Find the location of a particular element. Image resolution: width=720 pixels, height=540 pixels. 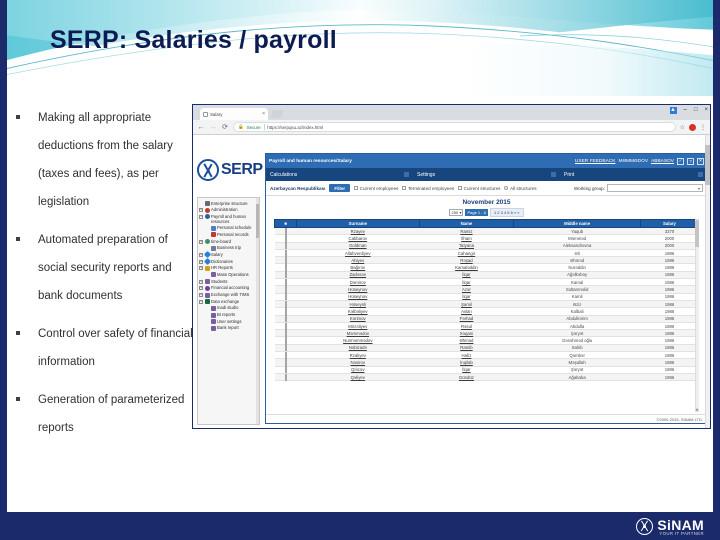

cell-surname: Hüseynli is located at coordinates (358, 304).